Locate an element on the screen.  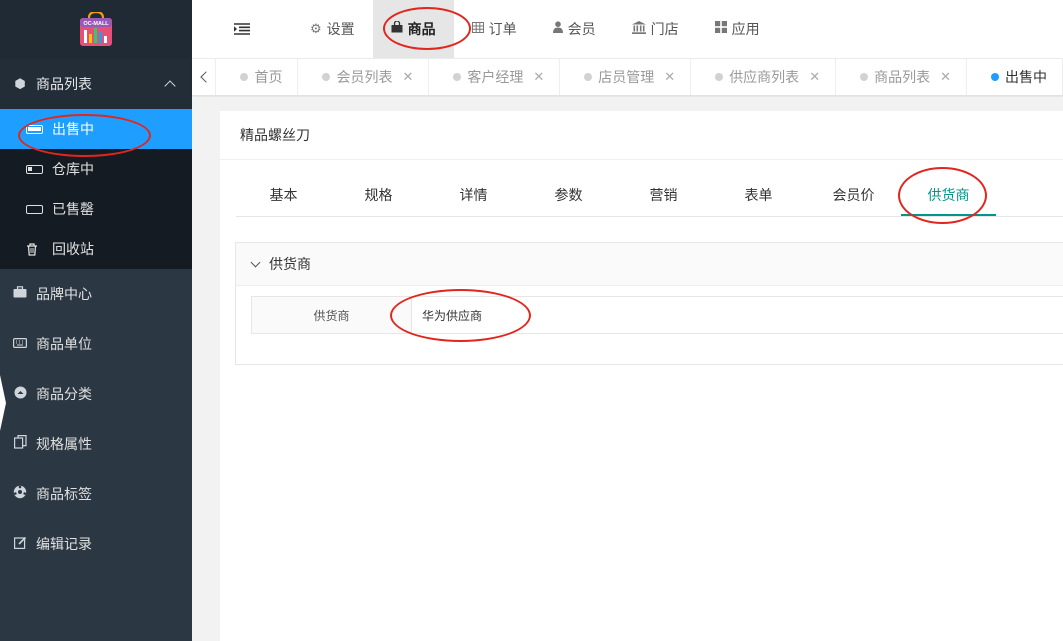
chevron-down-icon is located at coordinates (255, 262).